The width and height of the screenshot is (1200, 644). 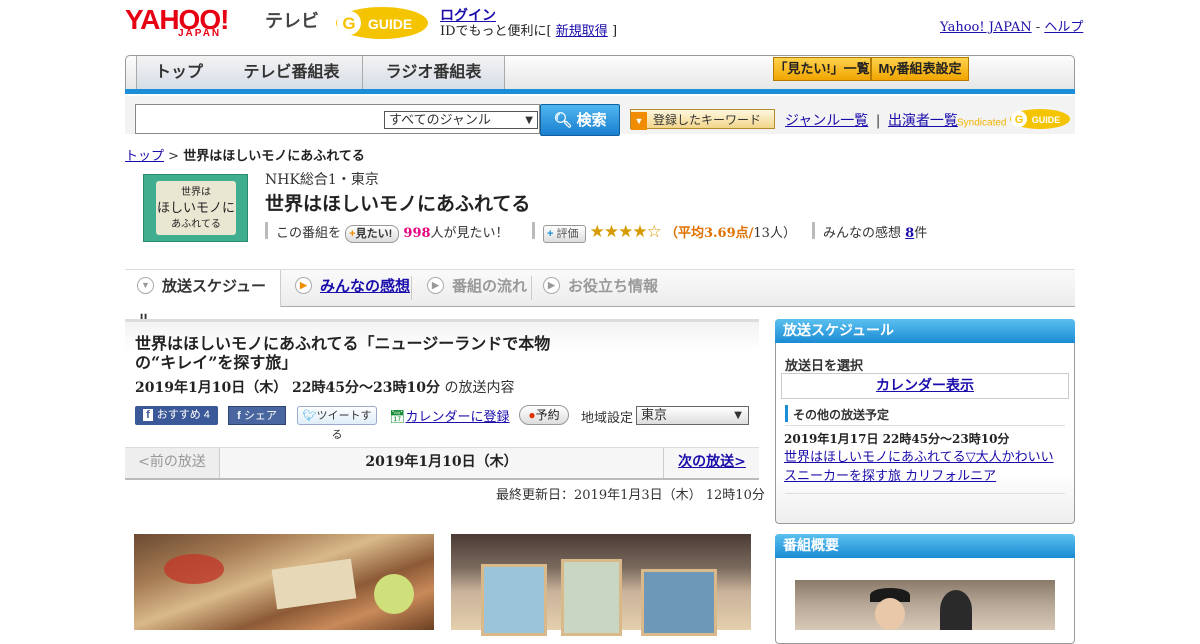 What do you see at coordinates (382, 23) in the screenshot?
I see `gguide-logo: G GUIDE` at bounding box center [382, 23].